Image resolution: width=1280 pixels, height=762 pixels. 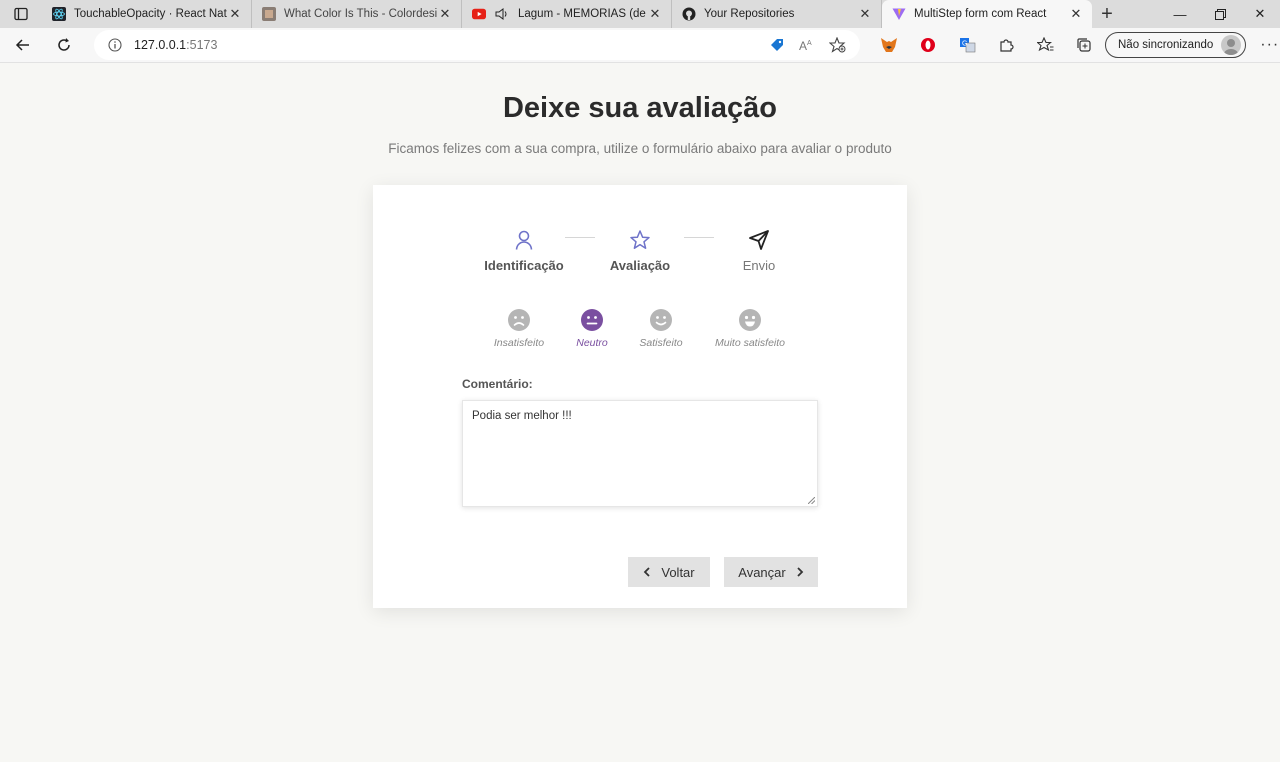 I want to click on send-icon, so click(x=759, y=240).